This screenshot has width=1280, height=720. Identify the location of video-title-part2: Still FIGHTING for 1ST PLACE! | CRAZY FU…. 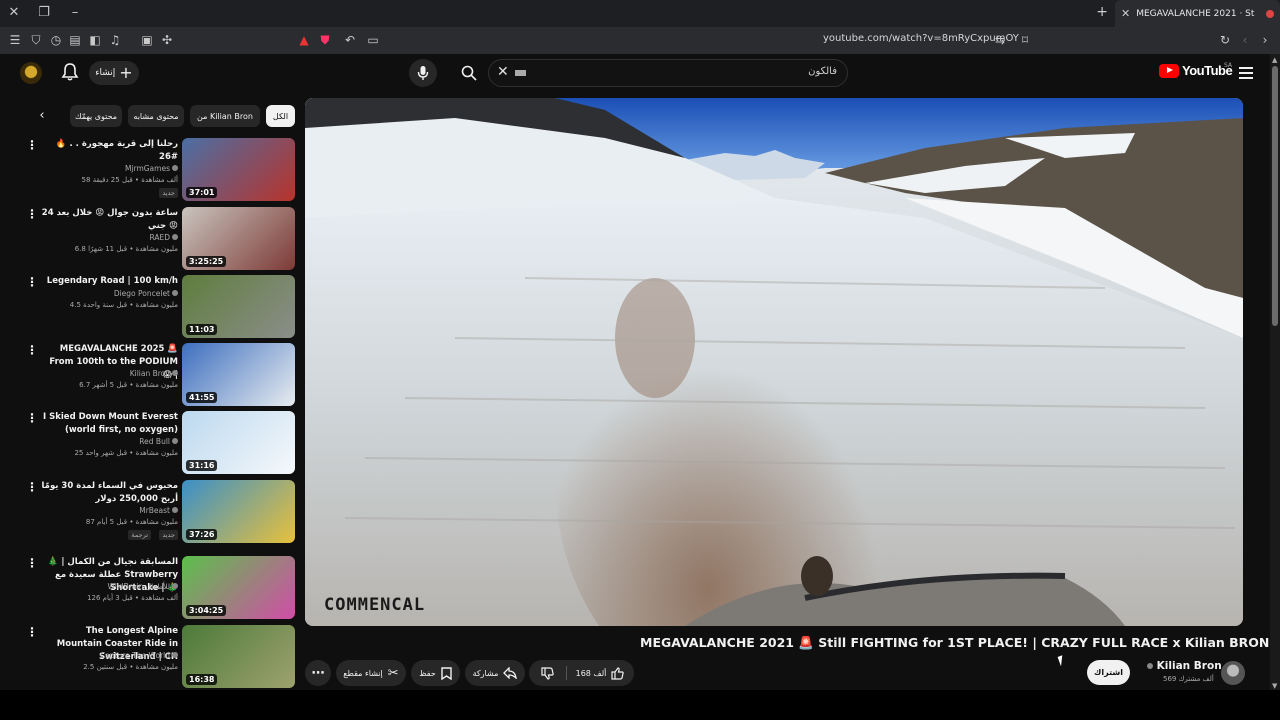
(1044, 642).